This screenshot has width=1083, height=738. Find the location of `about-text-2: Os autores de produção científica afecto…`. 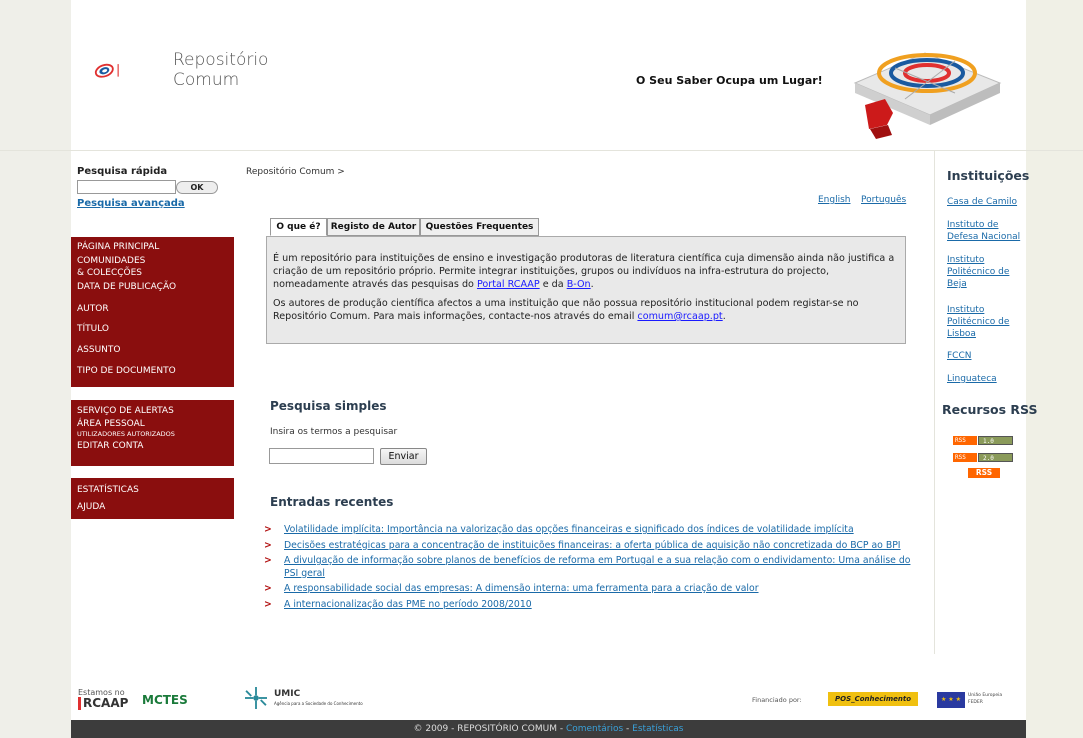

about-text-2: Os autores de produção científica afecto… is located at coordinates (566, 310).